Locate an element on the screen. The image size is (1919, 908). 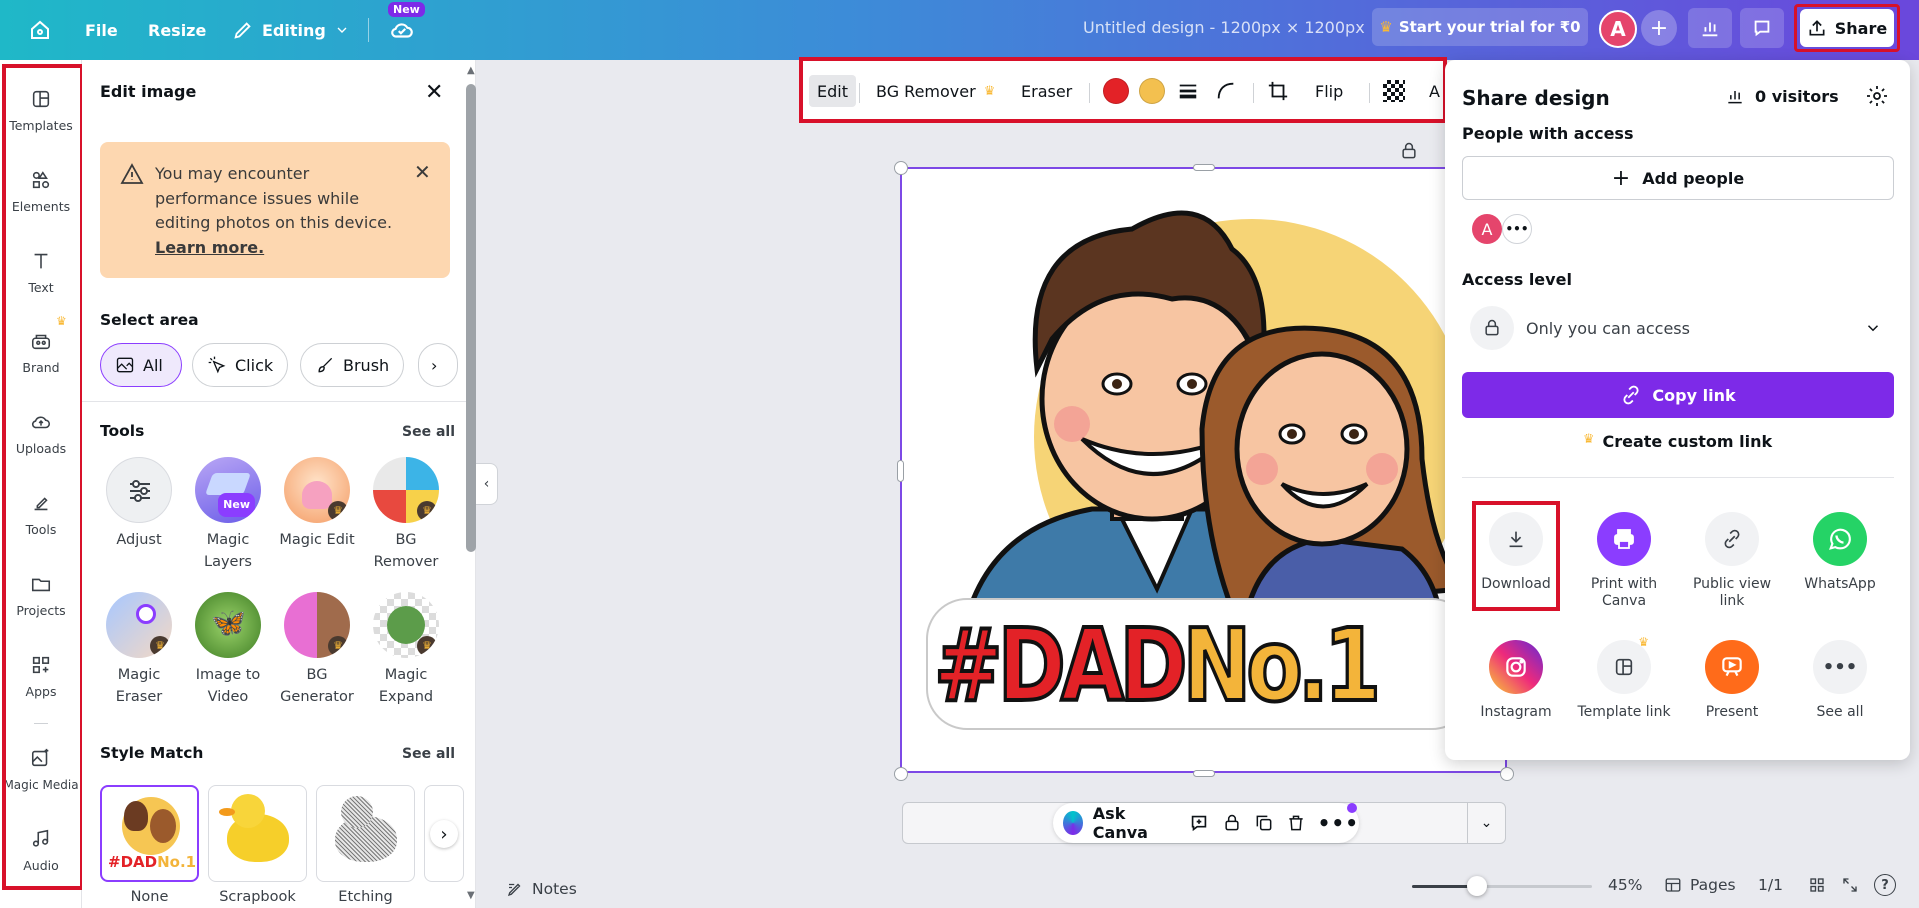
resize-handle-bottom-left is located at coordinates (901, 774).